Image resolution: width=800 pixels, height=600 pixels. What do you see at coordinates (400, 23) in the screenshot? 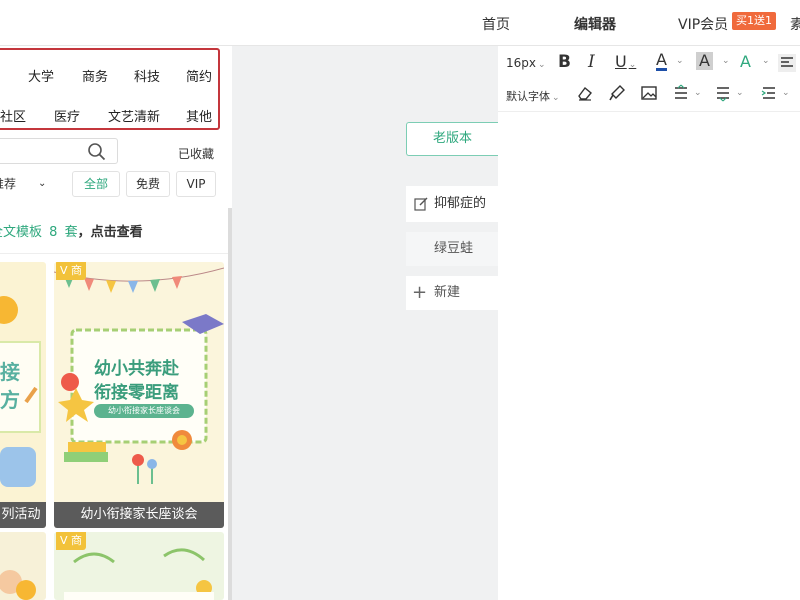
I see `top-navigation-bar: 首页 编辑器 VIP会员 买1送1 素` at bounding box center [400, 23].